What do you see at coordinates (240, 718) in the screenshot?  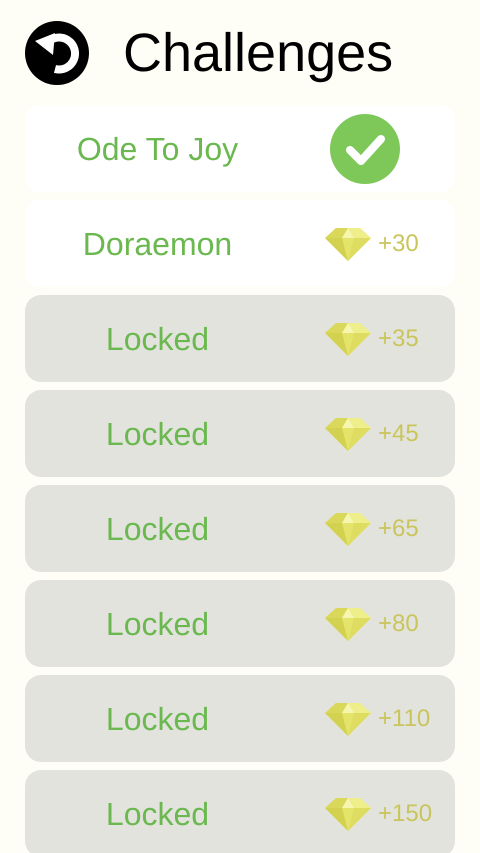 I see `challenge-card: Locked +110` at bounding box center [240, 718].